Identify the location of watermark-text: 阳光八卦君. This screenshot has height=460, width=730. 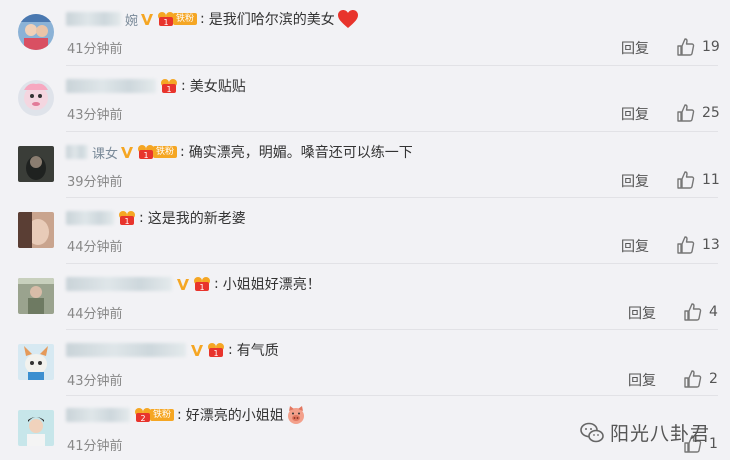
(659, 434).